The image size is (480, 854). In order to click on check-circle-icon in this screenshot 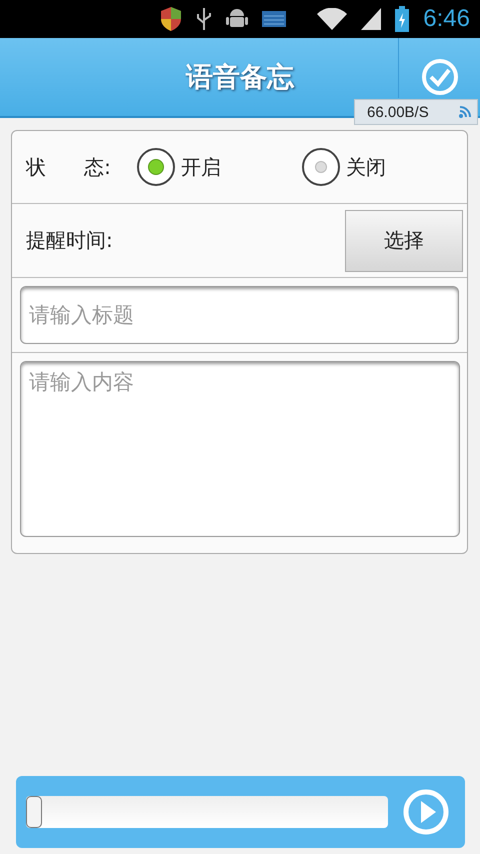, I will do `click(439, 77)`.